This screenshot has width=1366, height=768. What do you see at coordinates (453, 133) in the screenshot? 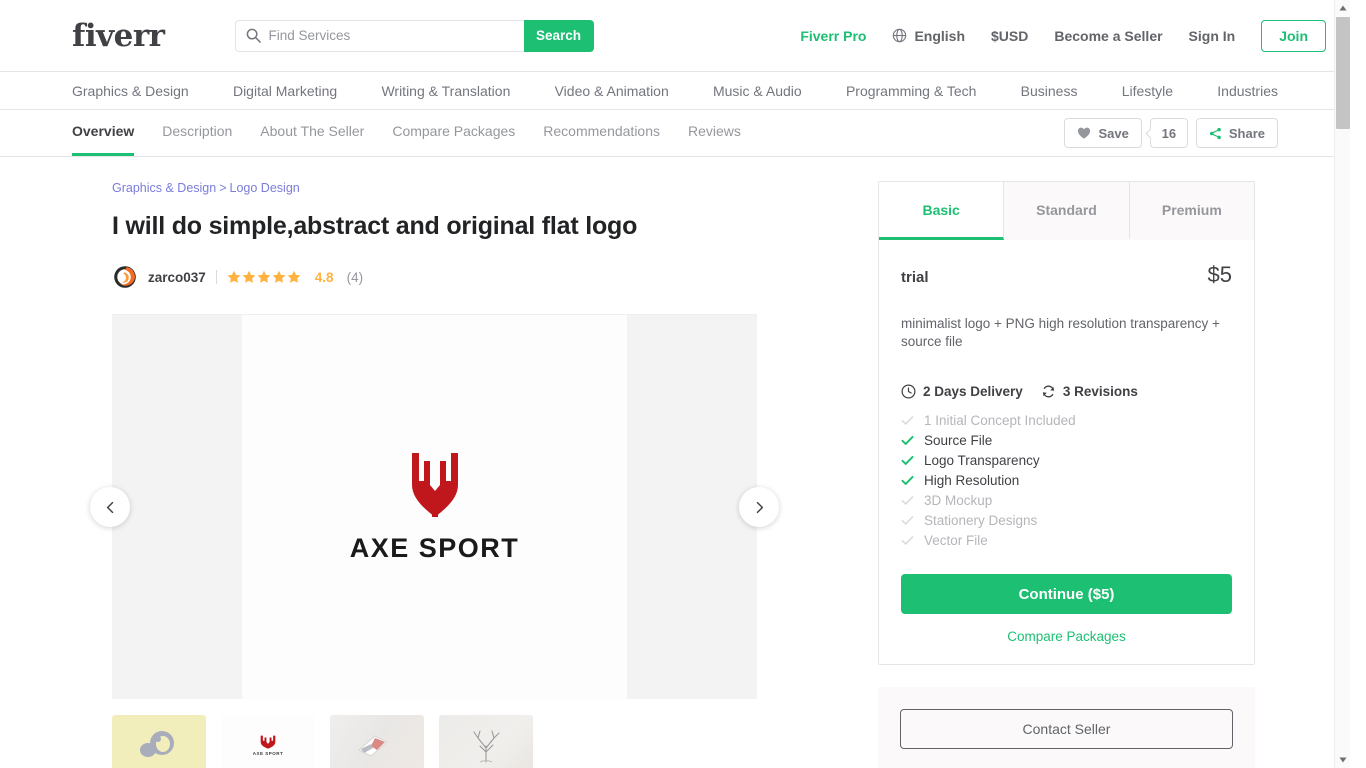
I see `tab-compare-packages: Compare Packages` at bounding box center [453, 133].